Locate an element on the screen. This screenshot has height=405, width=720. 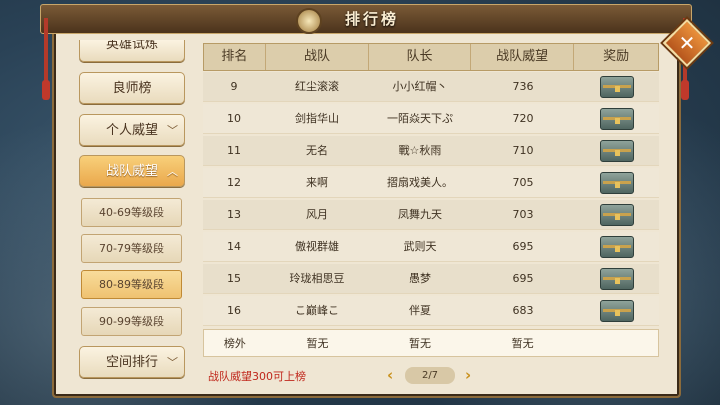
sidebar-item-label: 个人威望 is located at coordinates (131, 130).